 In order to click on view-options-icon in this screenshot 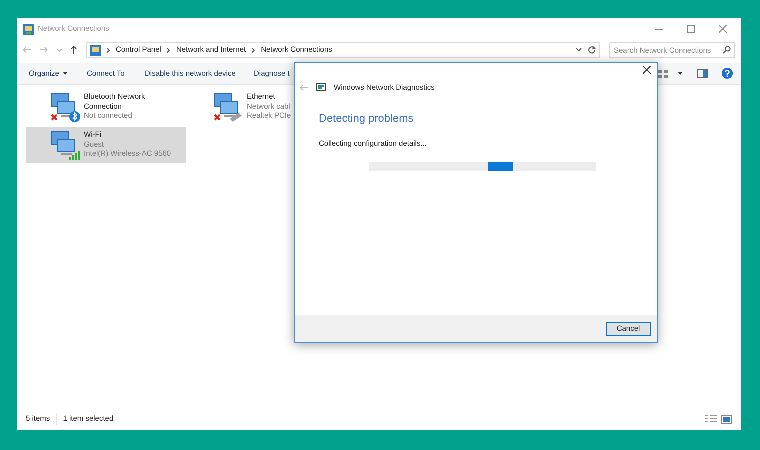, I will do `click(663, 74)`.